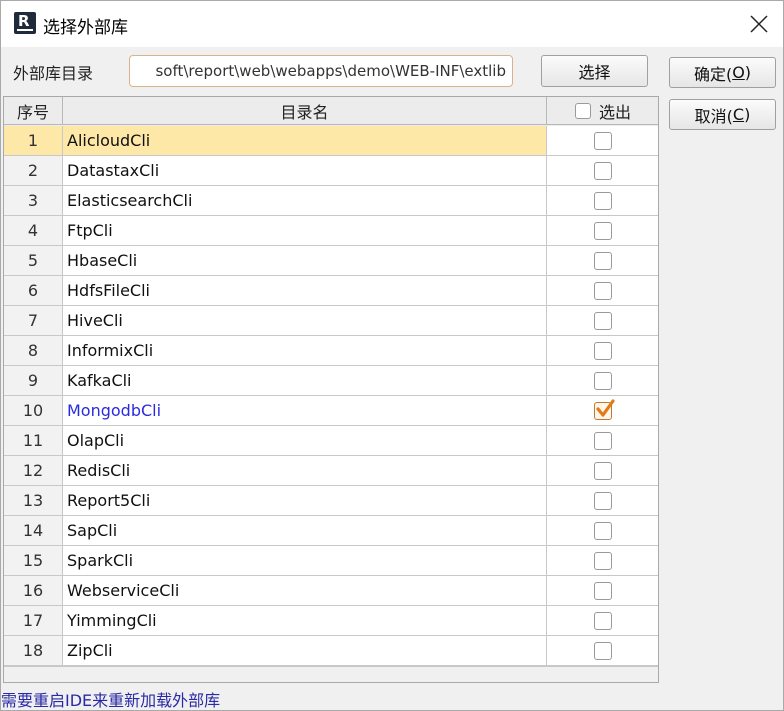 The image size is (784, 711). I want to click on row-directory-name: HdfsFileCli, so click(305, 291).